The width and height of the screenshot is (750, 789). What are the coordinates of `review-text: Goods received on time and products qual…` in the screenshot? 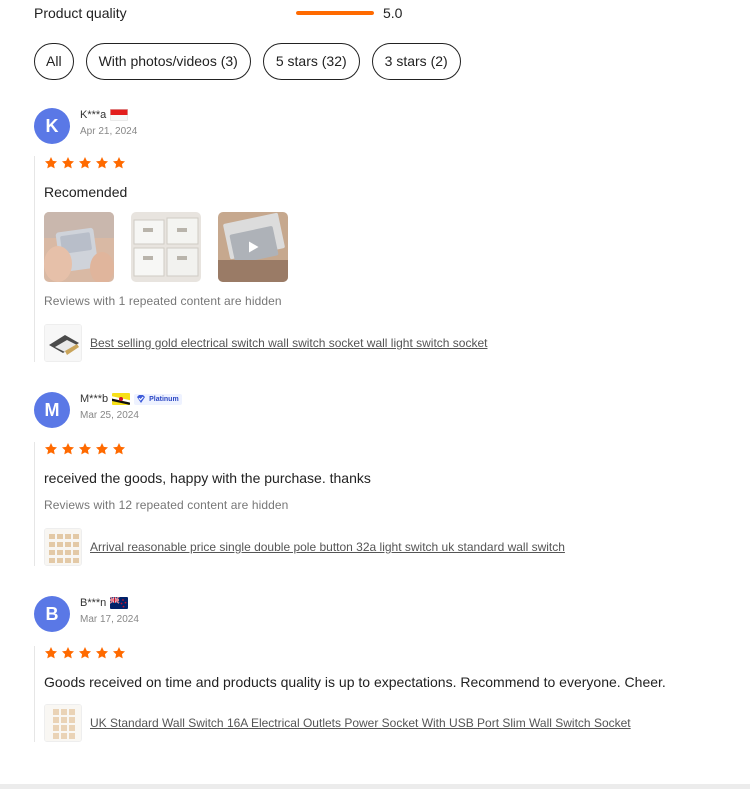 It's located at (355, 682).